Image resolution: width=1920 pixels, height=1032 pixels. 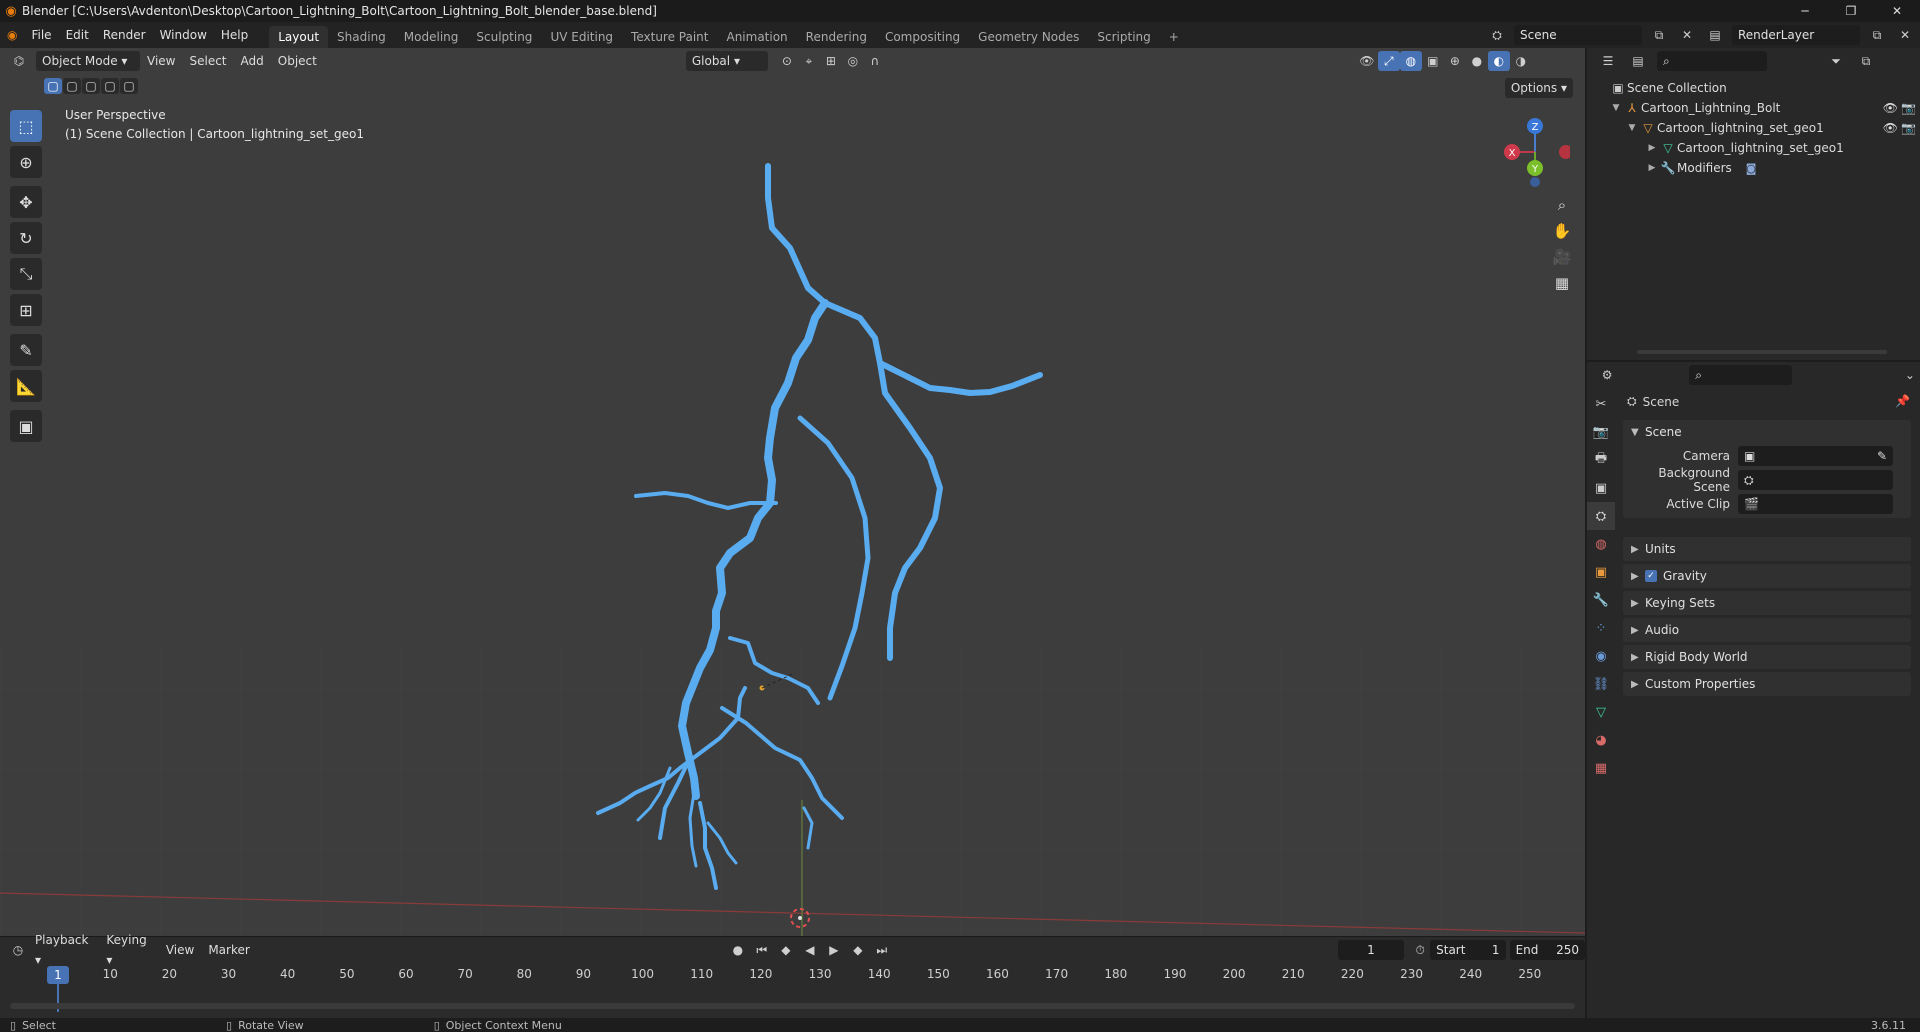 What do you see at coordinates (1601, 600) in the screenshot?
I see `modifier-tab-icon: 🔧` at bounding box center [1601, 600].